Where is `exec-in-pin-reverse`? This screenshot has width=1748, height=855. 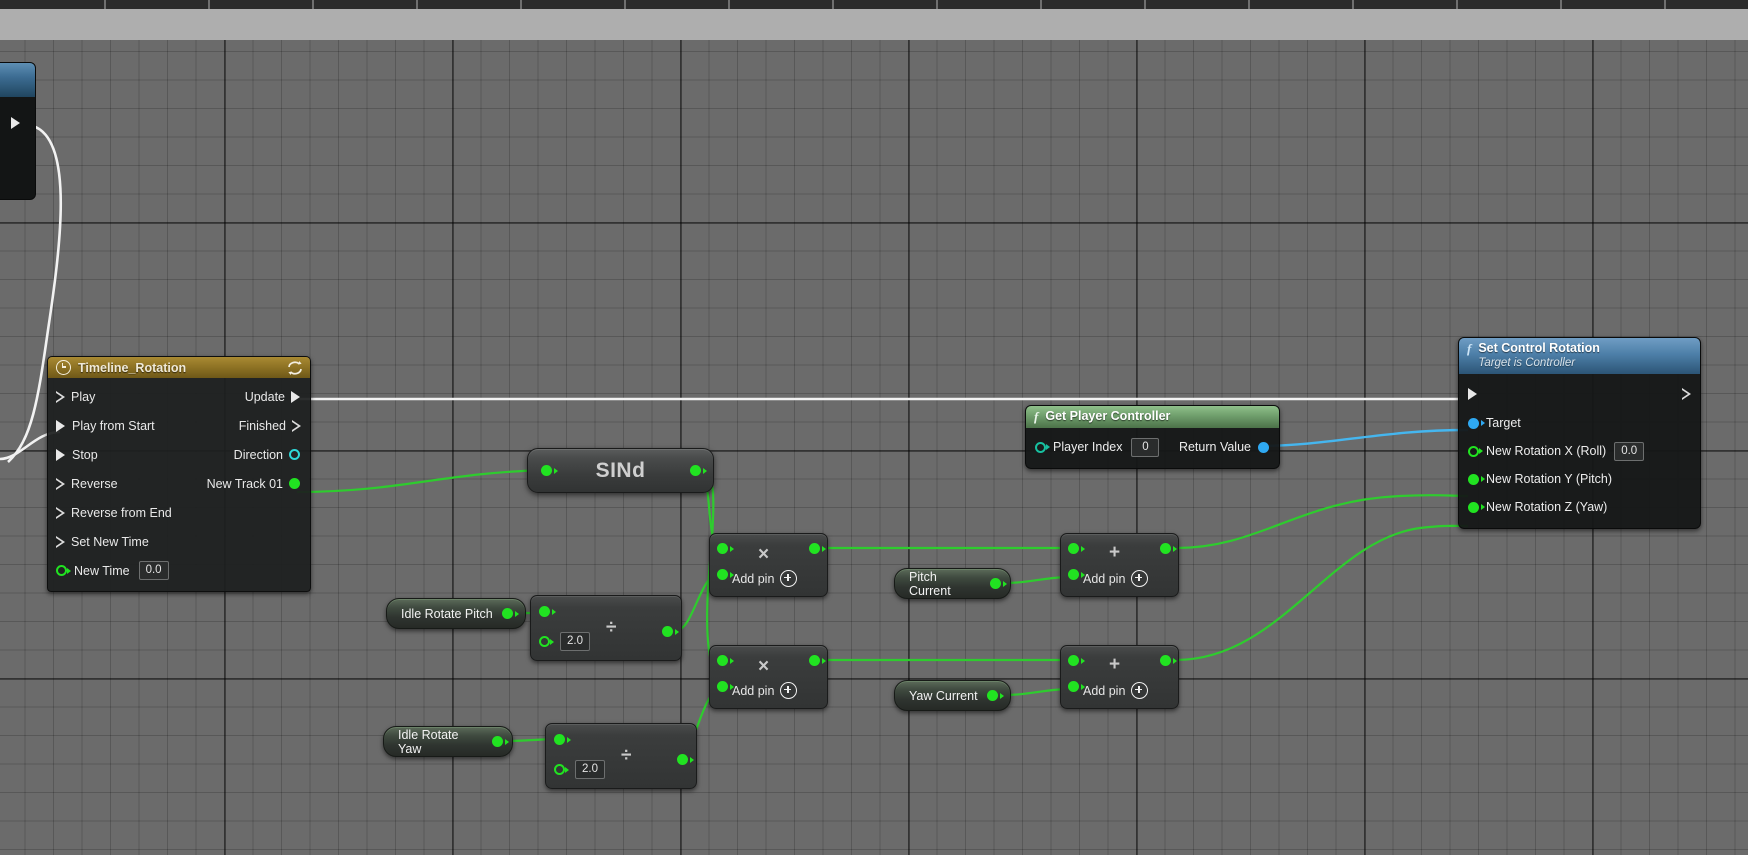
exec-in-pin-reverse is located at coordinates (60, 483).